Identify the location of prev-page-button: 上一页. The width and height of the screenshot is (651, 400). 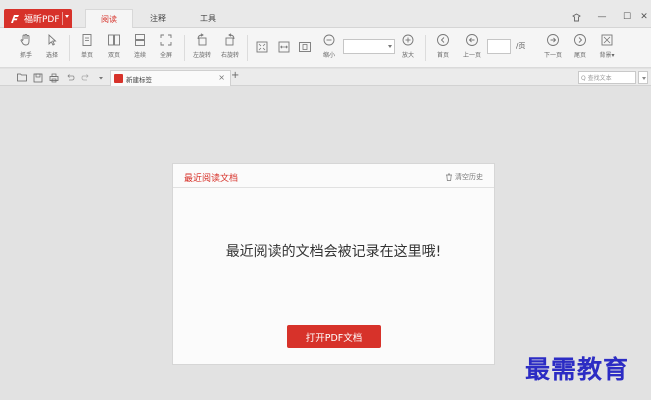
(472, 45).